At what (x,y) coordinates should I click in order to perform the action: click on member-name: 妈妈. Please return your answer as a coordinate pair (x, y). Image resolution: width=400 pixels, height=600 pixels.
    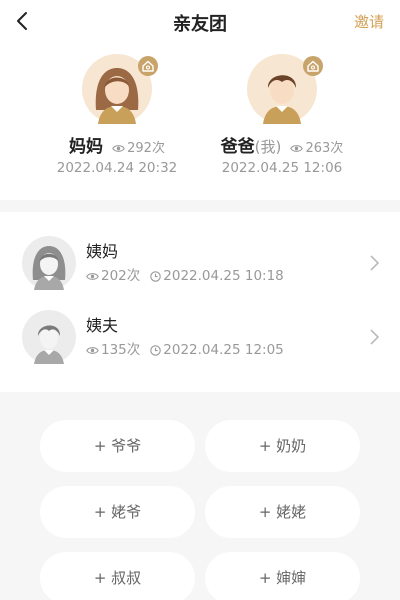
    Looking at the image, I should click on (86, 147).